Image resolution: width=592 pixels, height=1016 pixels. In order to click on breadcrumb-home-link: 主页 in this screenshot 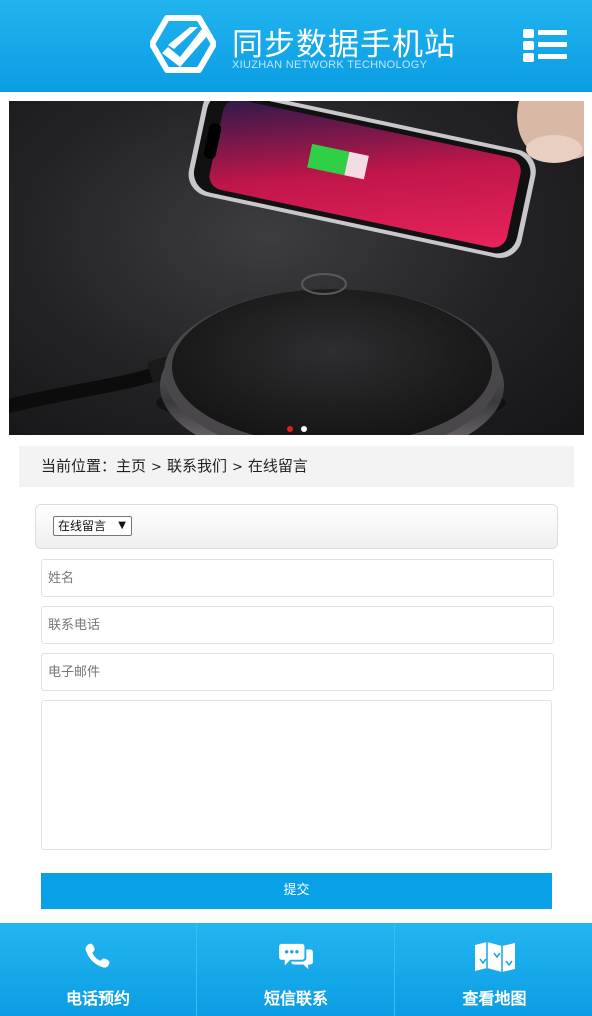, I will do `click(131, 466)`.